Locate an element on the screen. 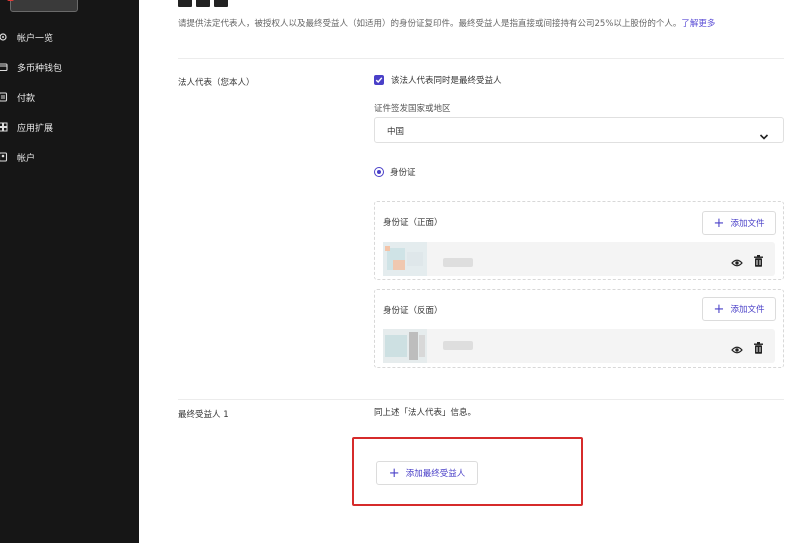 The height and width of the screenshot is (543, 799). id-type-radio: 身份证 is located at coordinates (395, 172).